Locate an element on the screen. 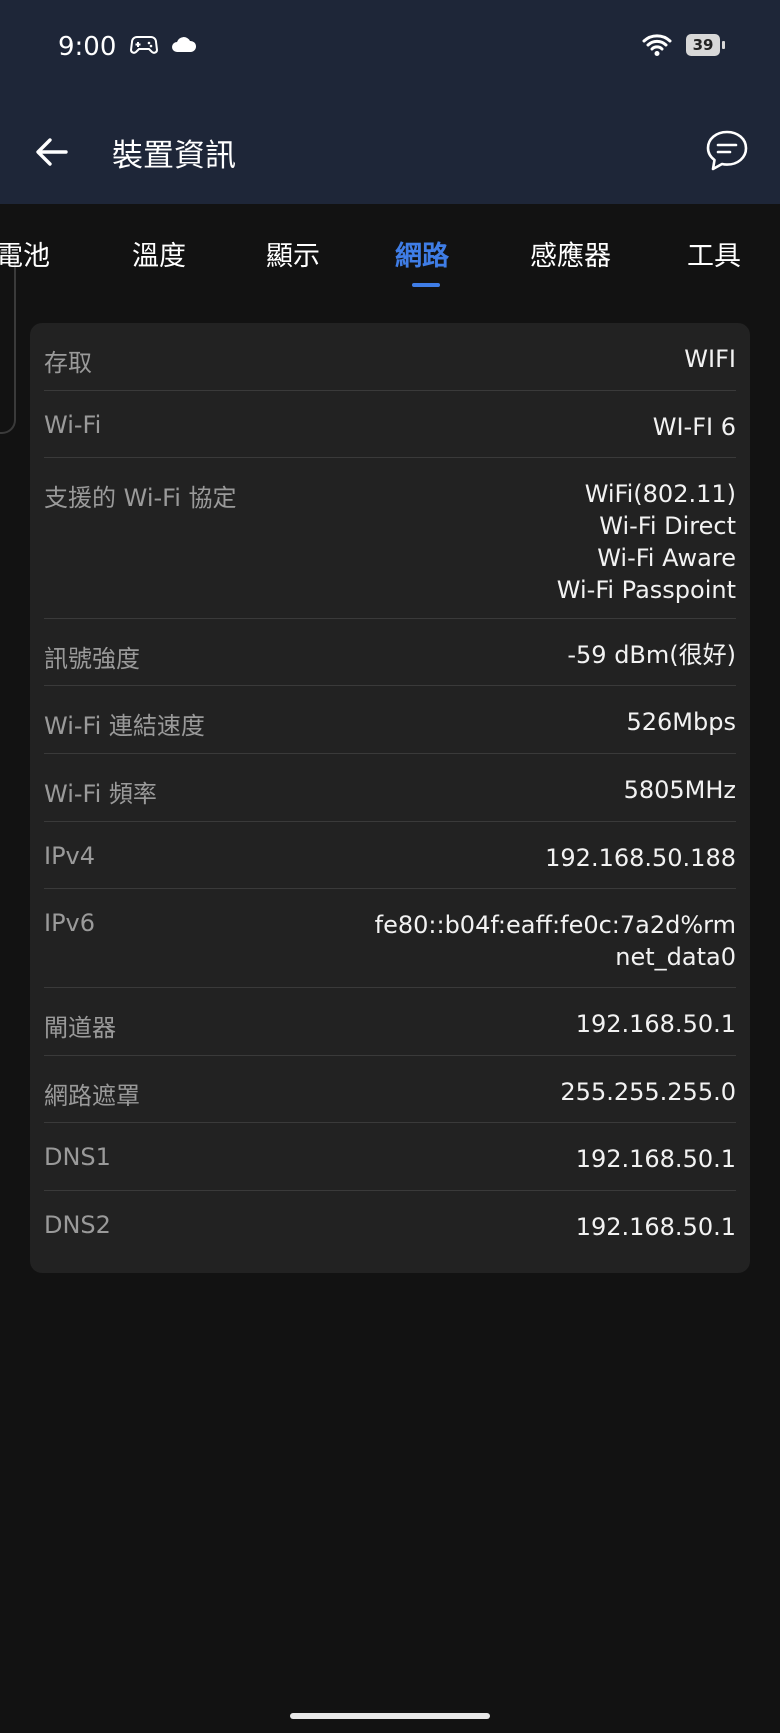 Image resolution: width=780 pixels, height=1733 pixels. info-label: 網路遮罩 is located at coordinates (92, 1096).